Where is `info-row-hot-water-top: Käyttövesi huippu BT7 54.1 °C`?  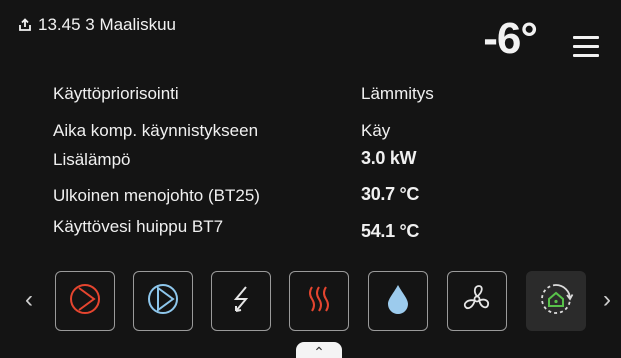
info-row-hot-water-top: Käyttövesi huippu BT7 54.1 °C is located at coordinates (318, 230).